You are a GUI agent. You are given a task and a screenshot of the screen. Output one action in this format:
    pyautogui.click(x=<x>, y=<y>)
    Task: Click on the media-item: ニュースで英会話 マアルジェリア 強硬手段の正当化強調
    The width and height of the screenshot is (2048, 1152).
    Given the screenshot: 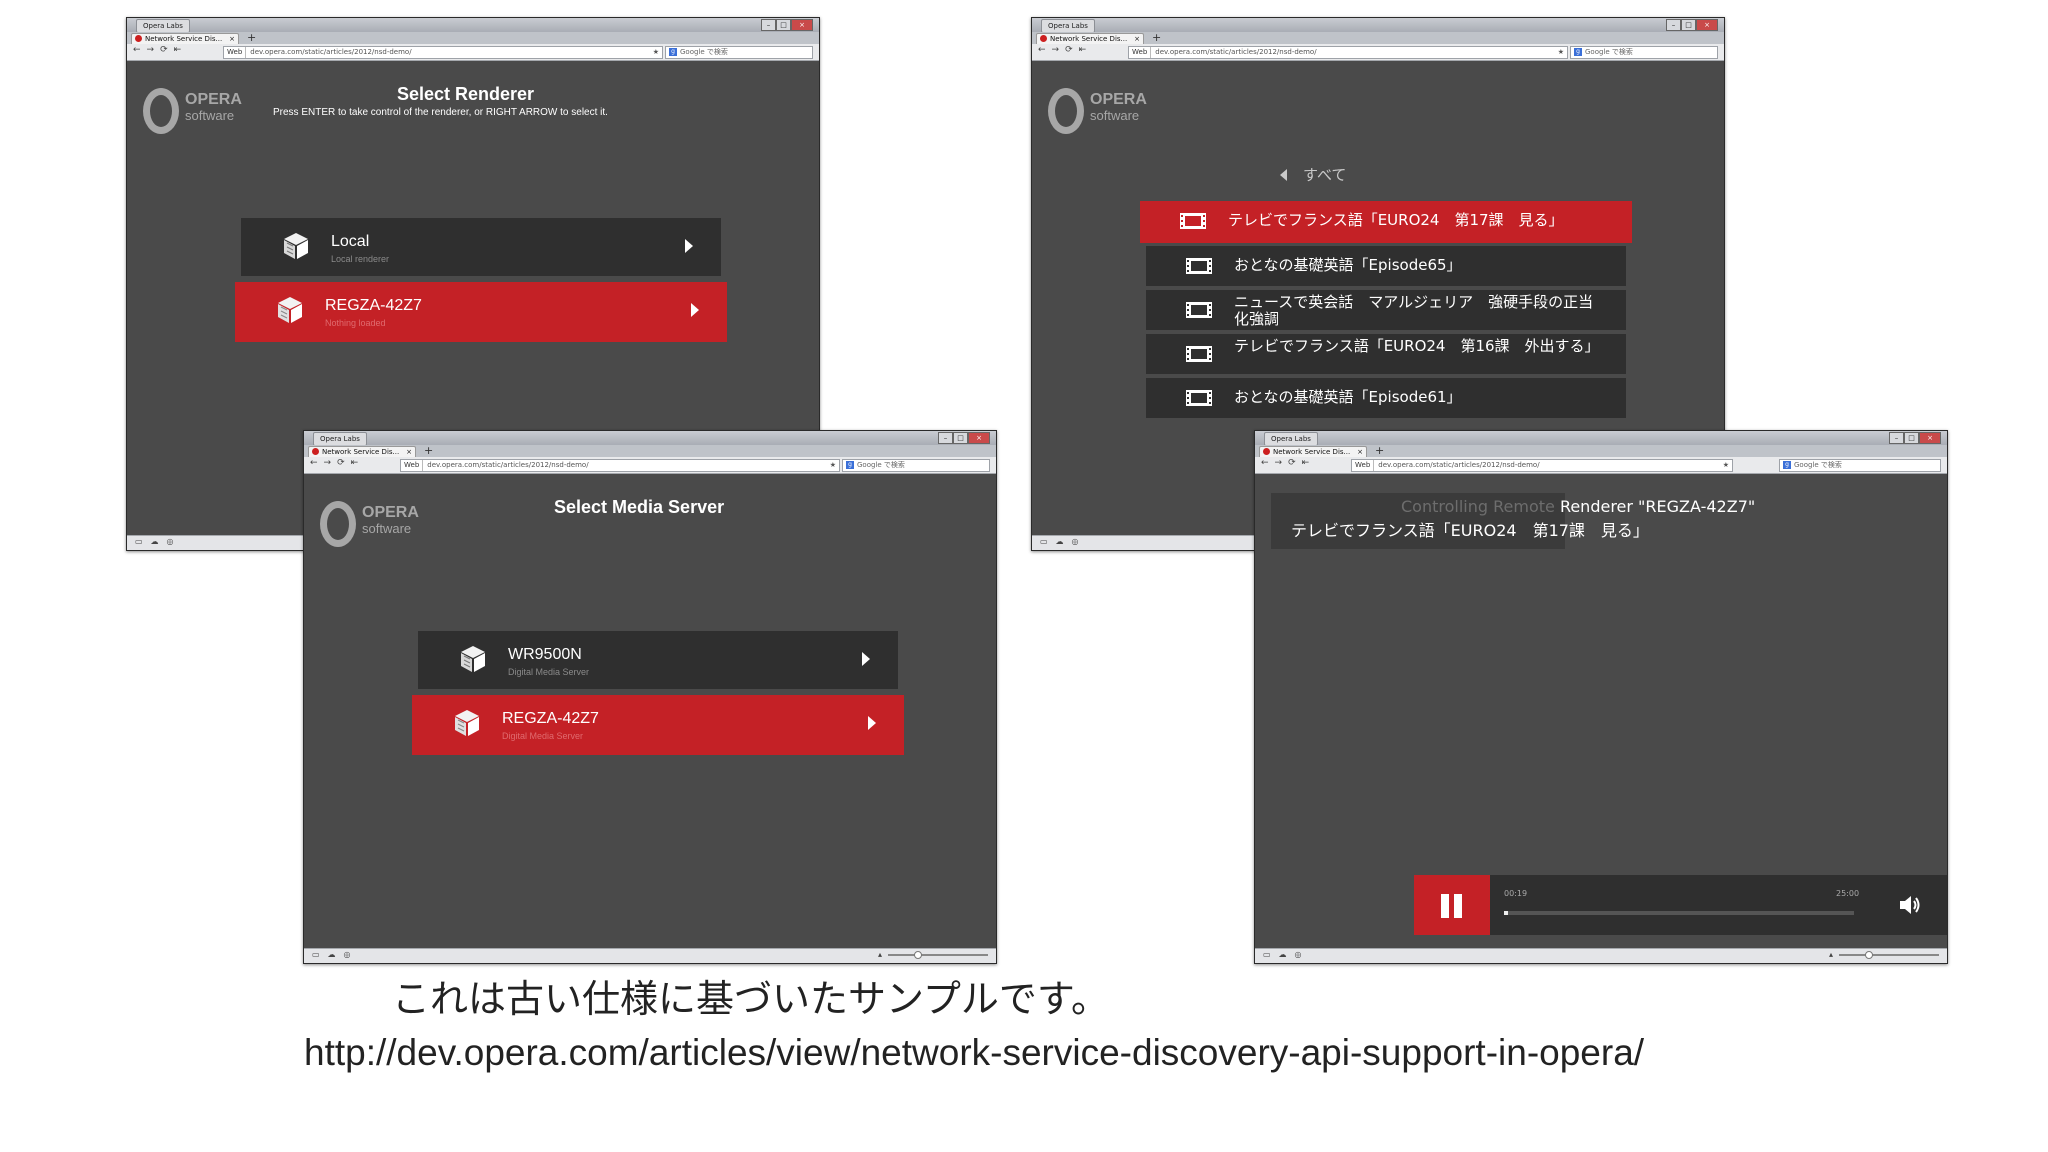 What is the action you would take?
    pyautogui.click(x=1386, y=310)
    